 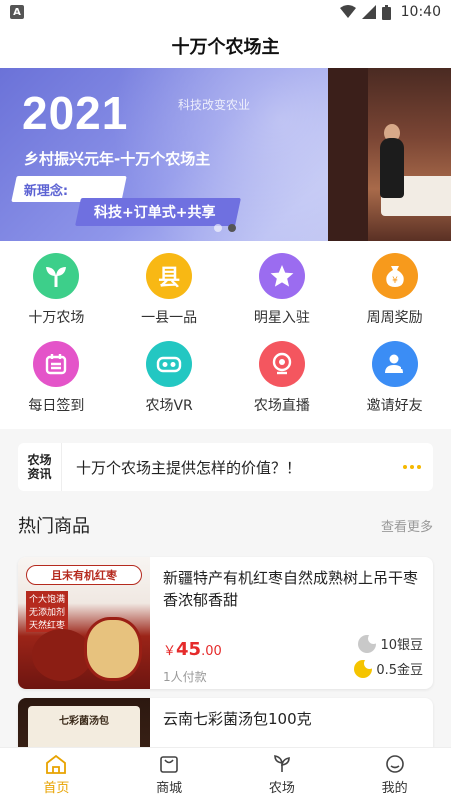 I want to click on bottom-tab-bar: 首页 商城 农场 我的, so click(x=225, y=773).